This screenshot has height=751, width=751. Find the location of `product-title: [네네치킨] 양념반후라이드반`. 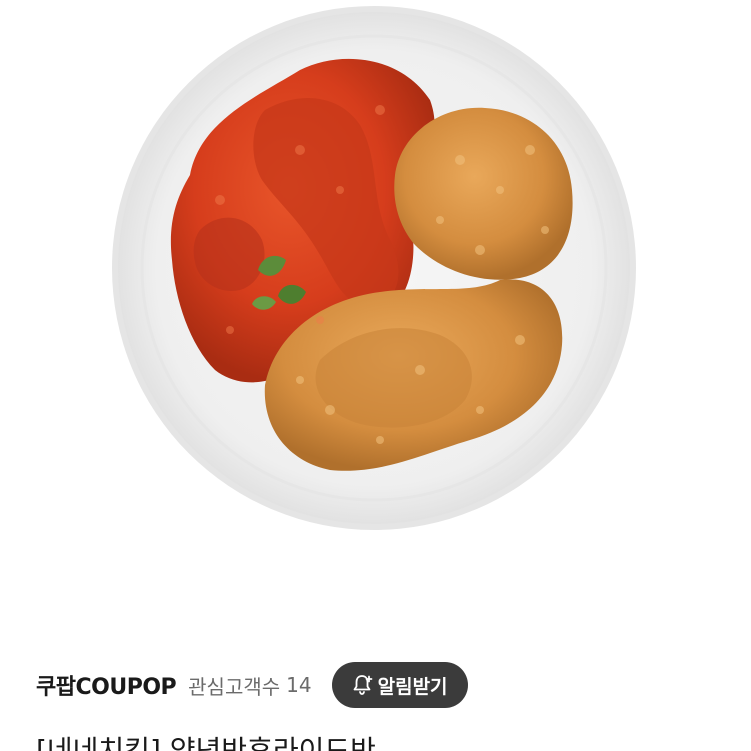

product-title: [네네치킨] 양념반후라이드반 is located at coordinates (206, 742).